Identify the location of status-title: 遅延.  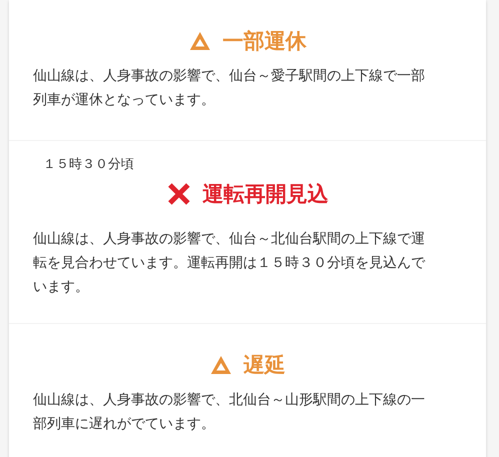
(265, 365).